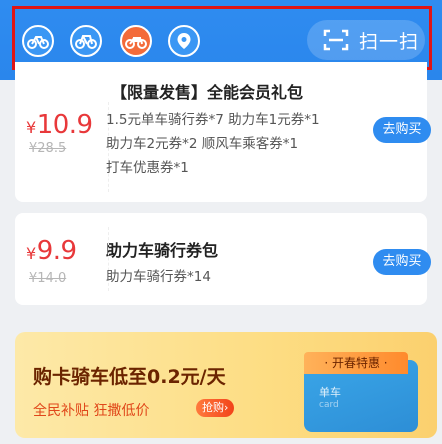 This screenshot has height=444, width=442. I want to click on grab-badge: 抢购›, so click(215, 408).